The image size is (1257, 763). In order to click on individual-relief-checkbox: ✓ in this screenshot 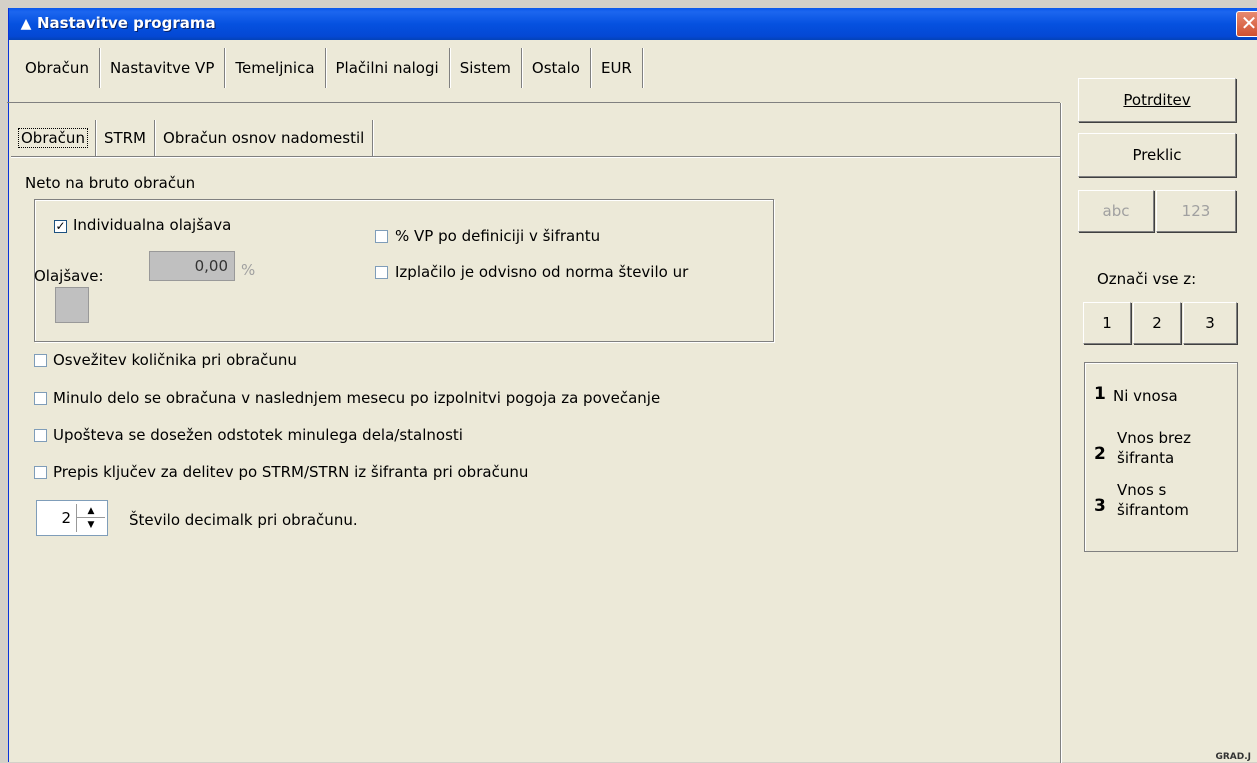, I will do `click(60, 226)`.